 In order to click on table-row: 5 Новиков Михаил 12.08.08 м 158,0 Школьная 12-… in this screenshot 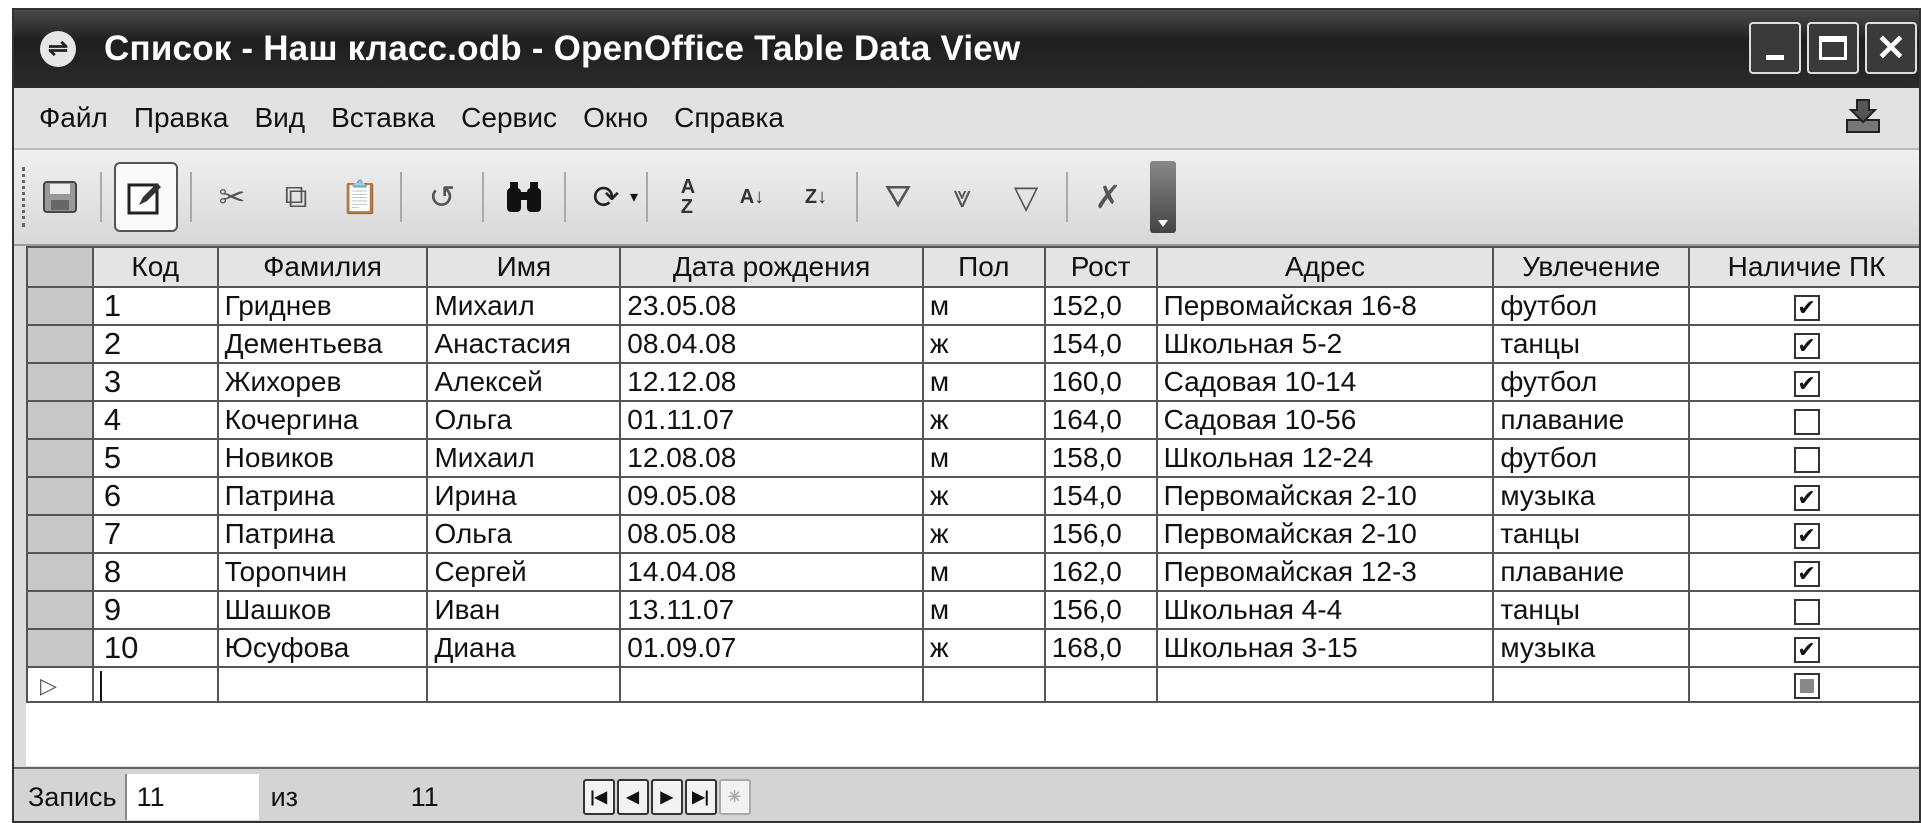, I will do `click(972, 458)`.